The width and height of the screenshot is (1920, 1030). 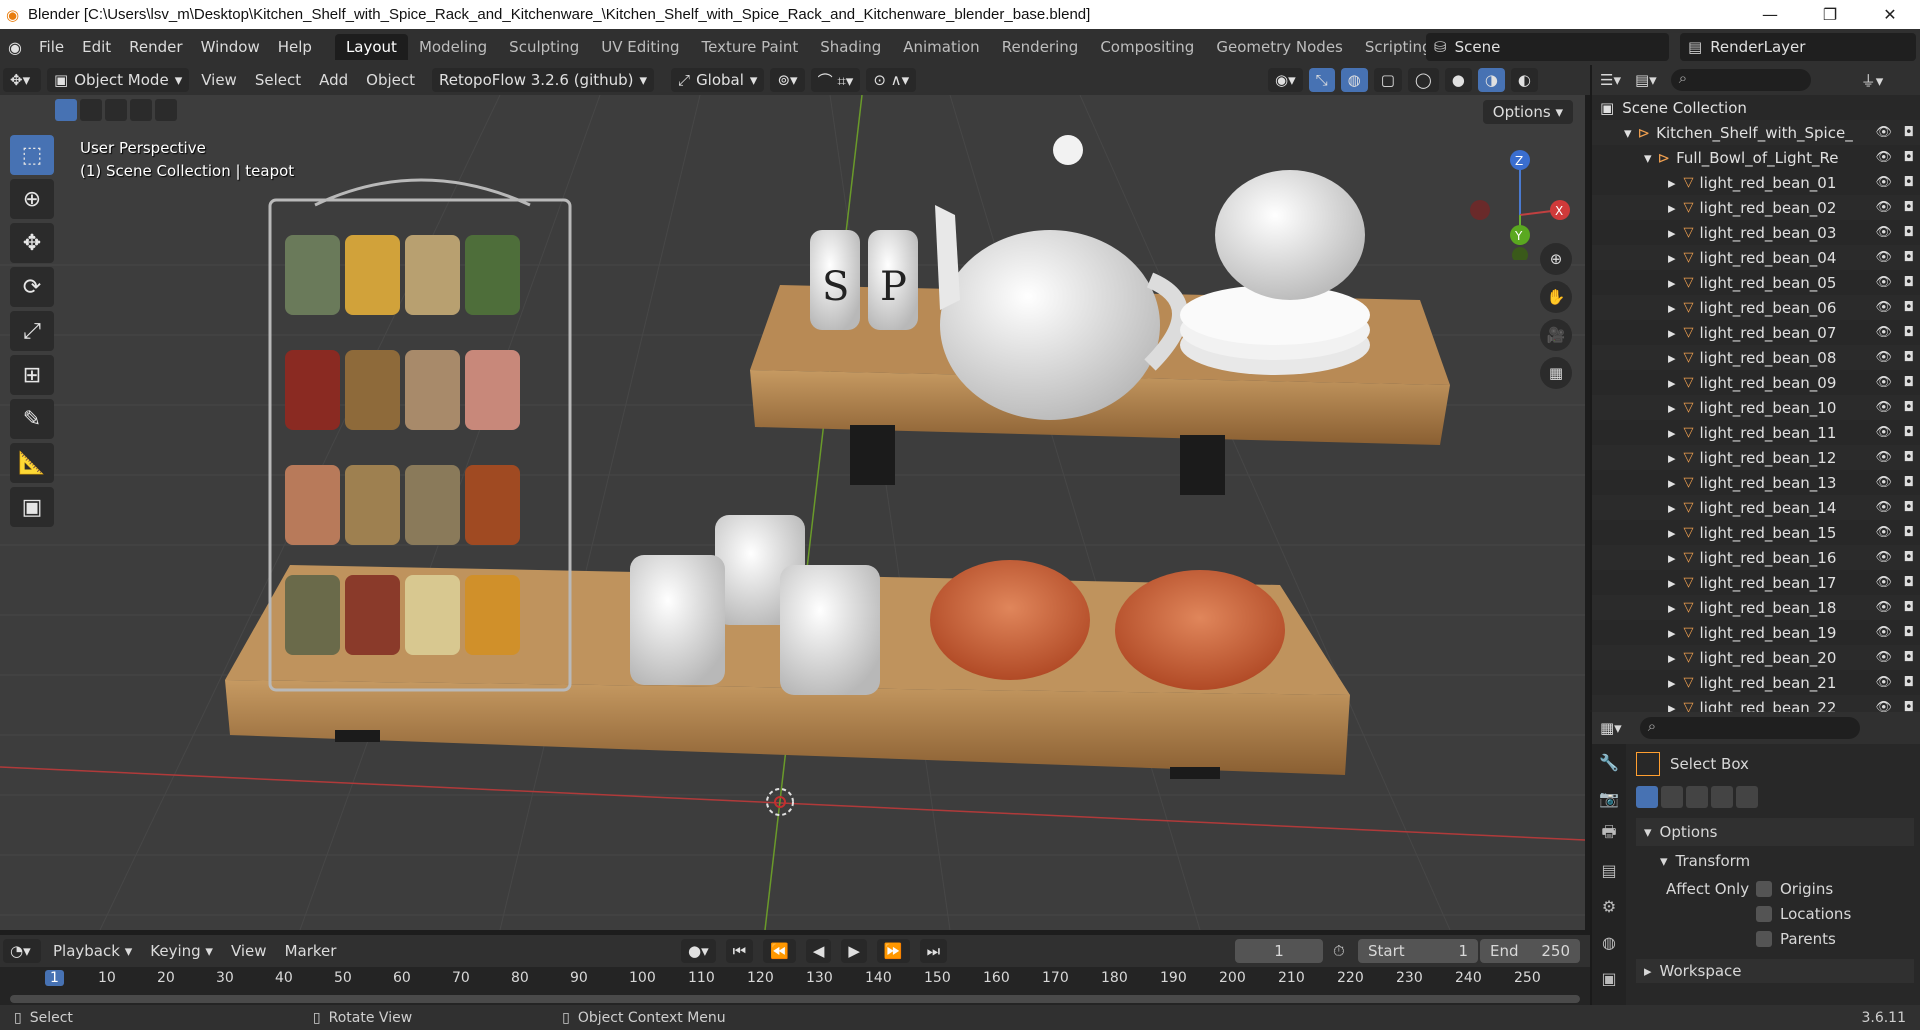 What do you see at coordinates (891, 80) in the screenshot?
I see `proportional-edit-toggle: ⊙ ∧▾` at bounding box center [891, 80].